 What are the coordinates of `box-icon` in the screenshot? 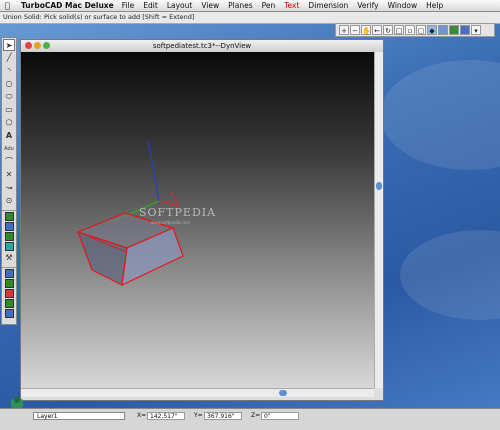 It's located at (9, 216).